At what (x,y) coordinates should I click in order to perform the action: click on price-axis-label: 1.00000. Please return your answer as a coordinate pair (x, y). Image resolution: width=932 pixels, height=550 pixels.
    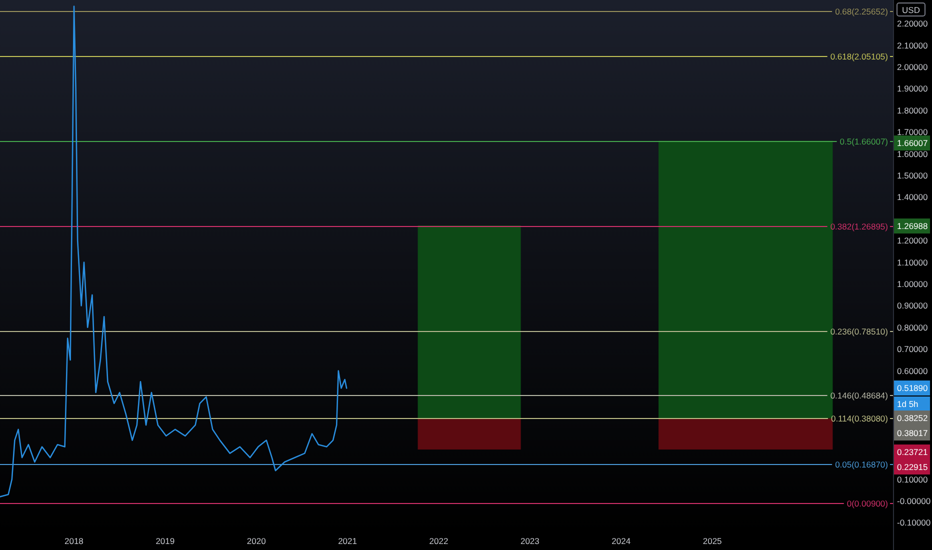
    Looking at the image, I should click on (912, 284).